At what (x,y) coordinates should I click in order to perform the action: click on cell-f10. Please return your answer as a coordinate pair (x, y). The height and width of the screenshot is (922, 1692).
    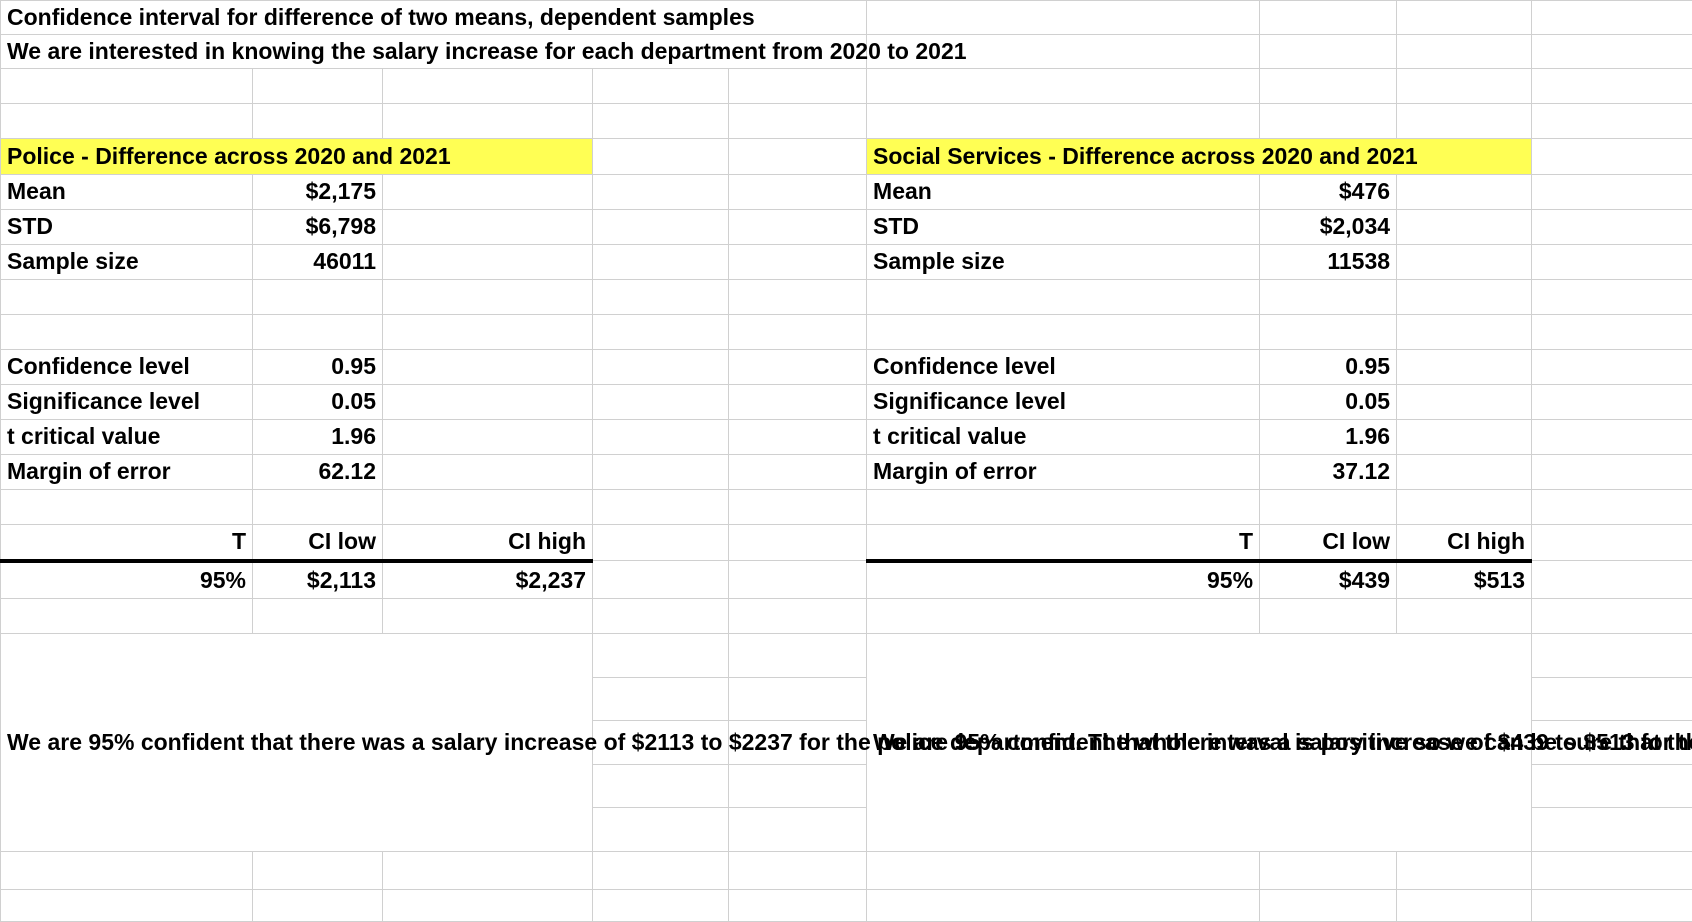
    Looking at the image, I should click on (1063, 331).